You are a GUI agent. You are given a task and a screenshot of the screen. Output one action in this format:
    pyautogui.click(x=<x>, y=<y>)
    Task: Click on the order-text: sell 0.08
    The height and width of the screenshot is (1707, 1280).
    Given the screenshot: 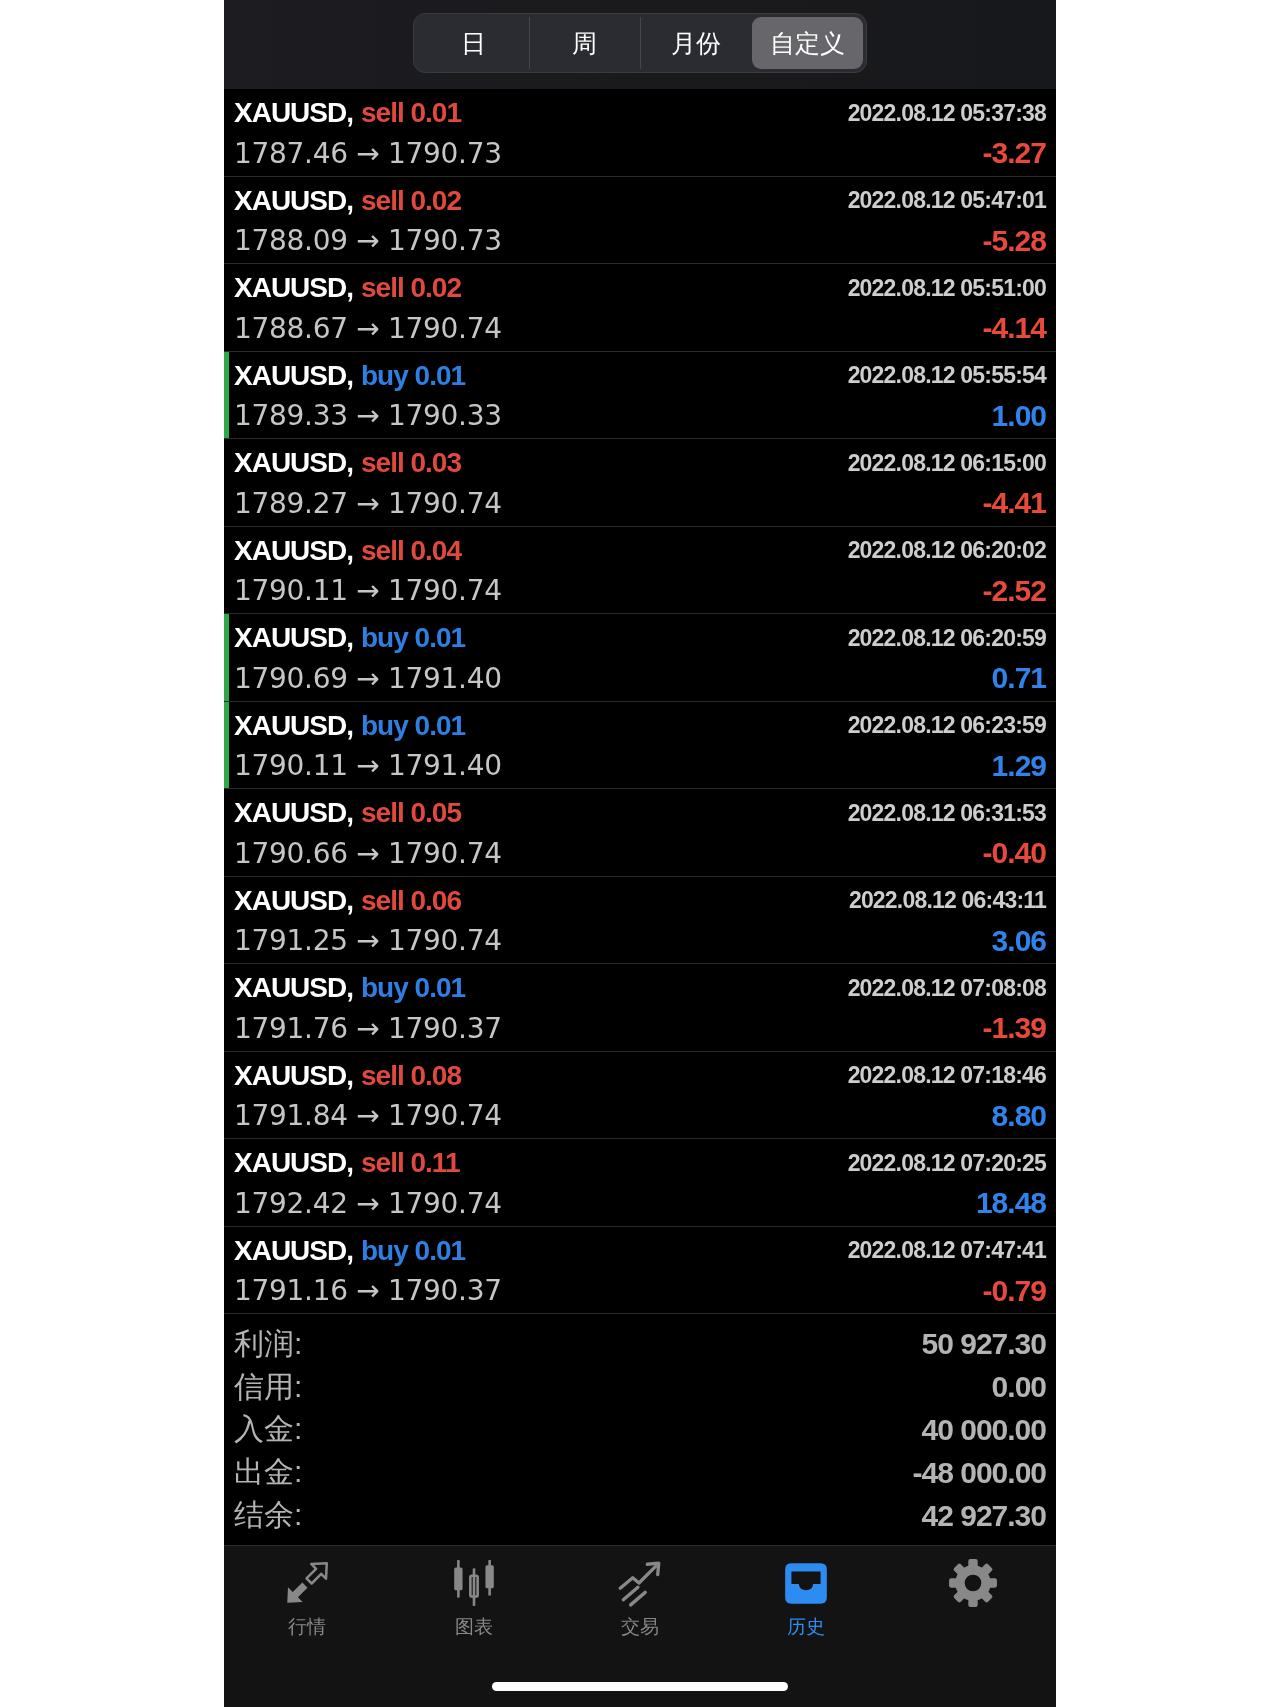 What is the action you would take?
    pyautogui.click(x=411, y=1075)
    